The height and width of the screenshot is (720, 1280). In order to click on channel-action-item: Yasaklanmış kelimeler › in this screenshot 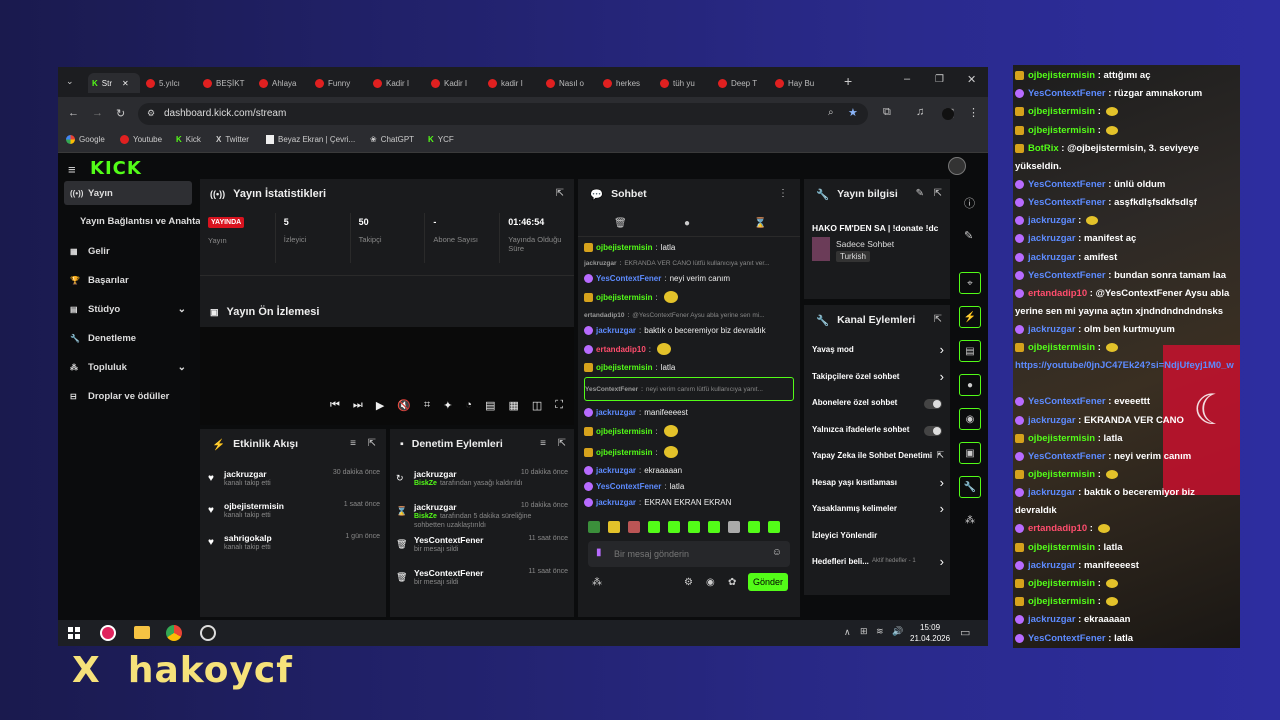, I will do `click(878, 510)`.